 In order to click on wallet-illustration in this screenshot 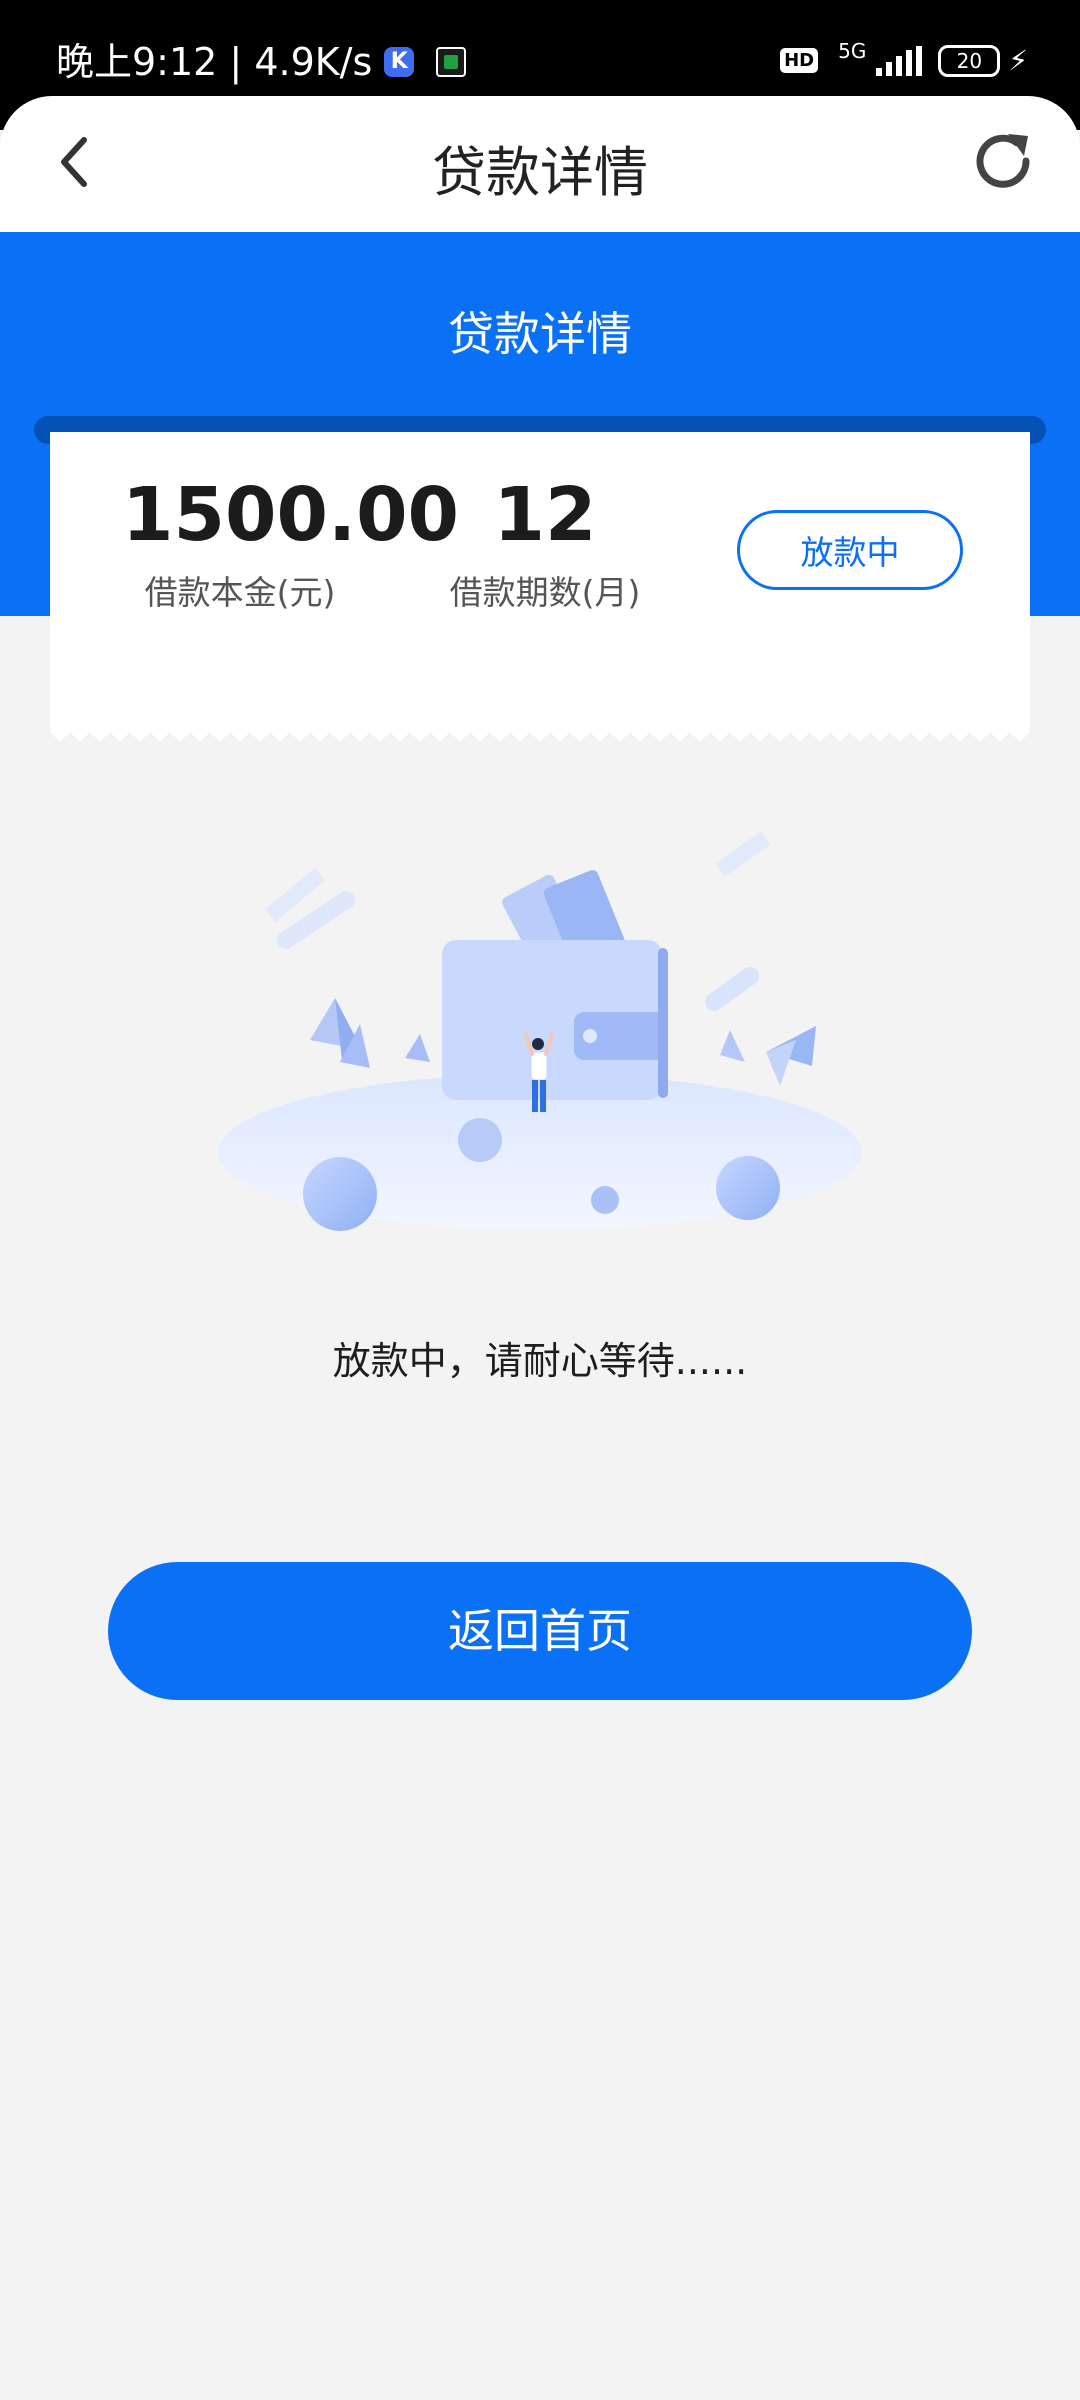, I will do `click(540, 1031)`.